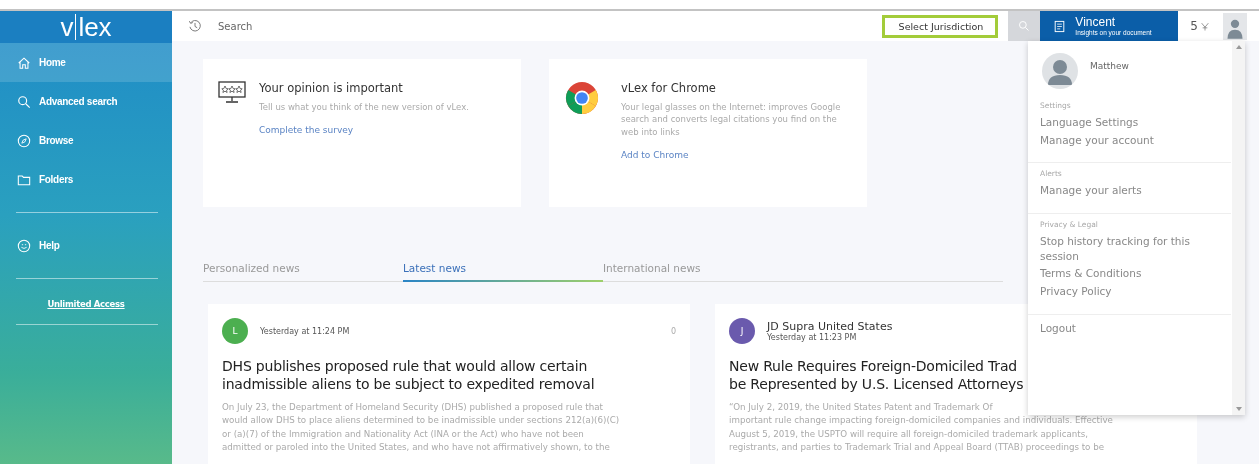 The height and width of the screenshot is (464, 1259). I want to click on promo-link: Complete the survey, so click(306, 130).